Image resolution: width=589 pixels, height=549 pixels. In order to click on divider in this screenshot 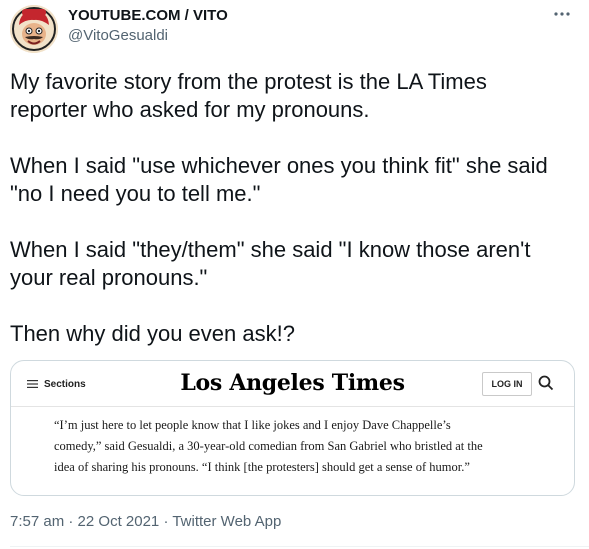, I will do `click(299, 546)`.